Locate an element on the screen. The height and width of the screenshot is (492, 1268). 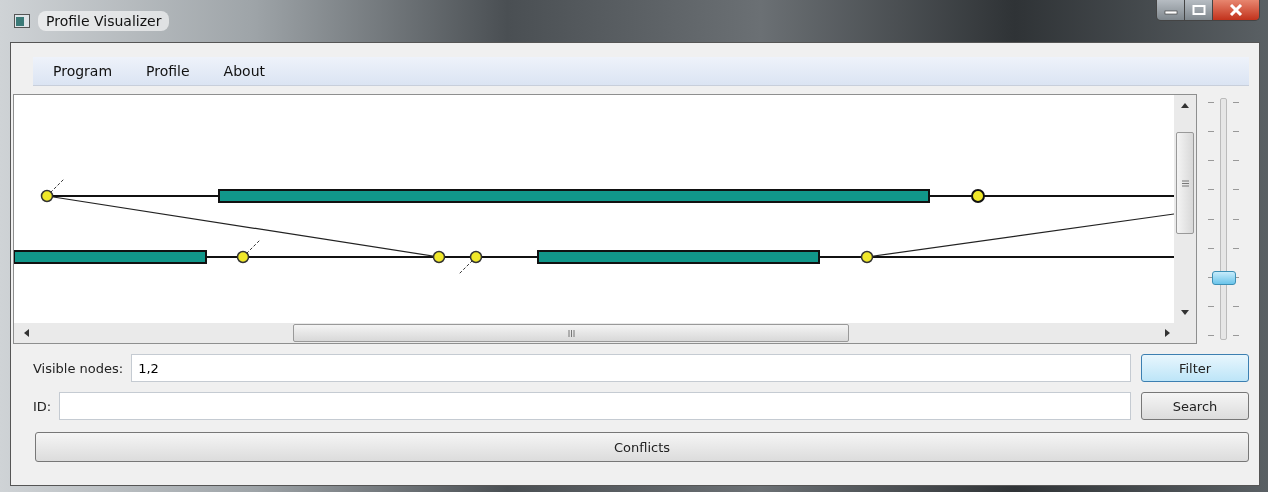
input-field is located at coordinates (595, 406).